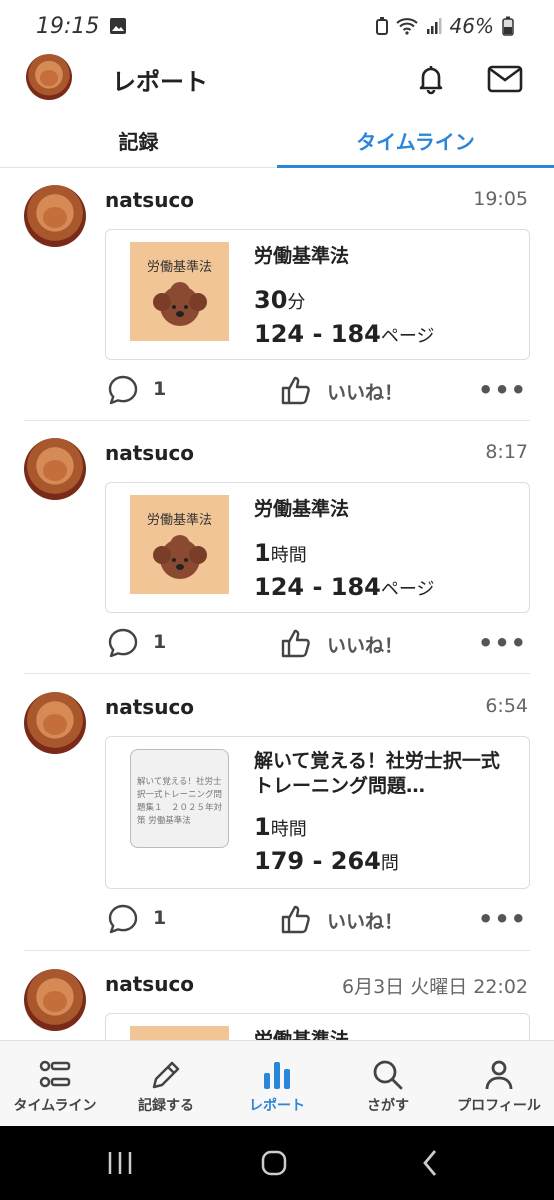 This screenshot has height=1200, width=554. I want to click on status-time: 19:15, so click(68, 26).